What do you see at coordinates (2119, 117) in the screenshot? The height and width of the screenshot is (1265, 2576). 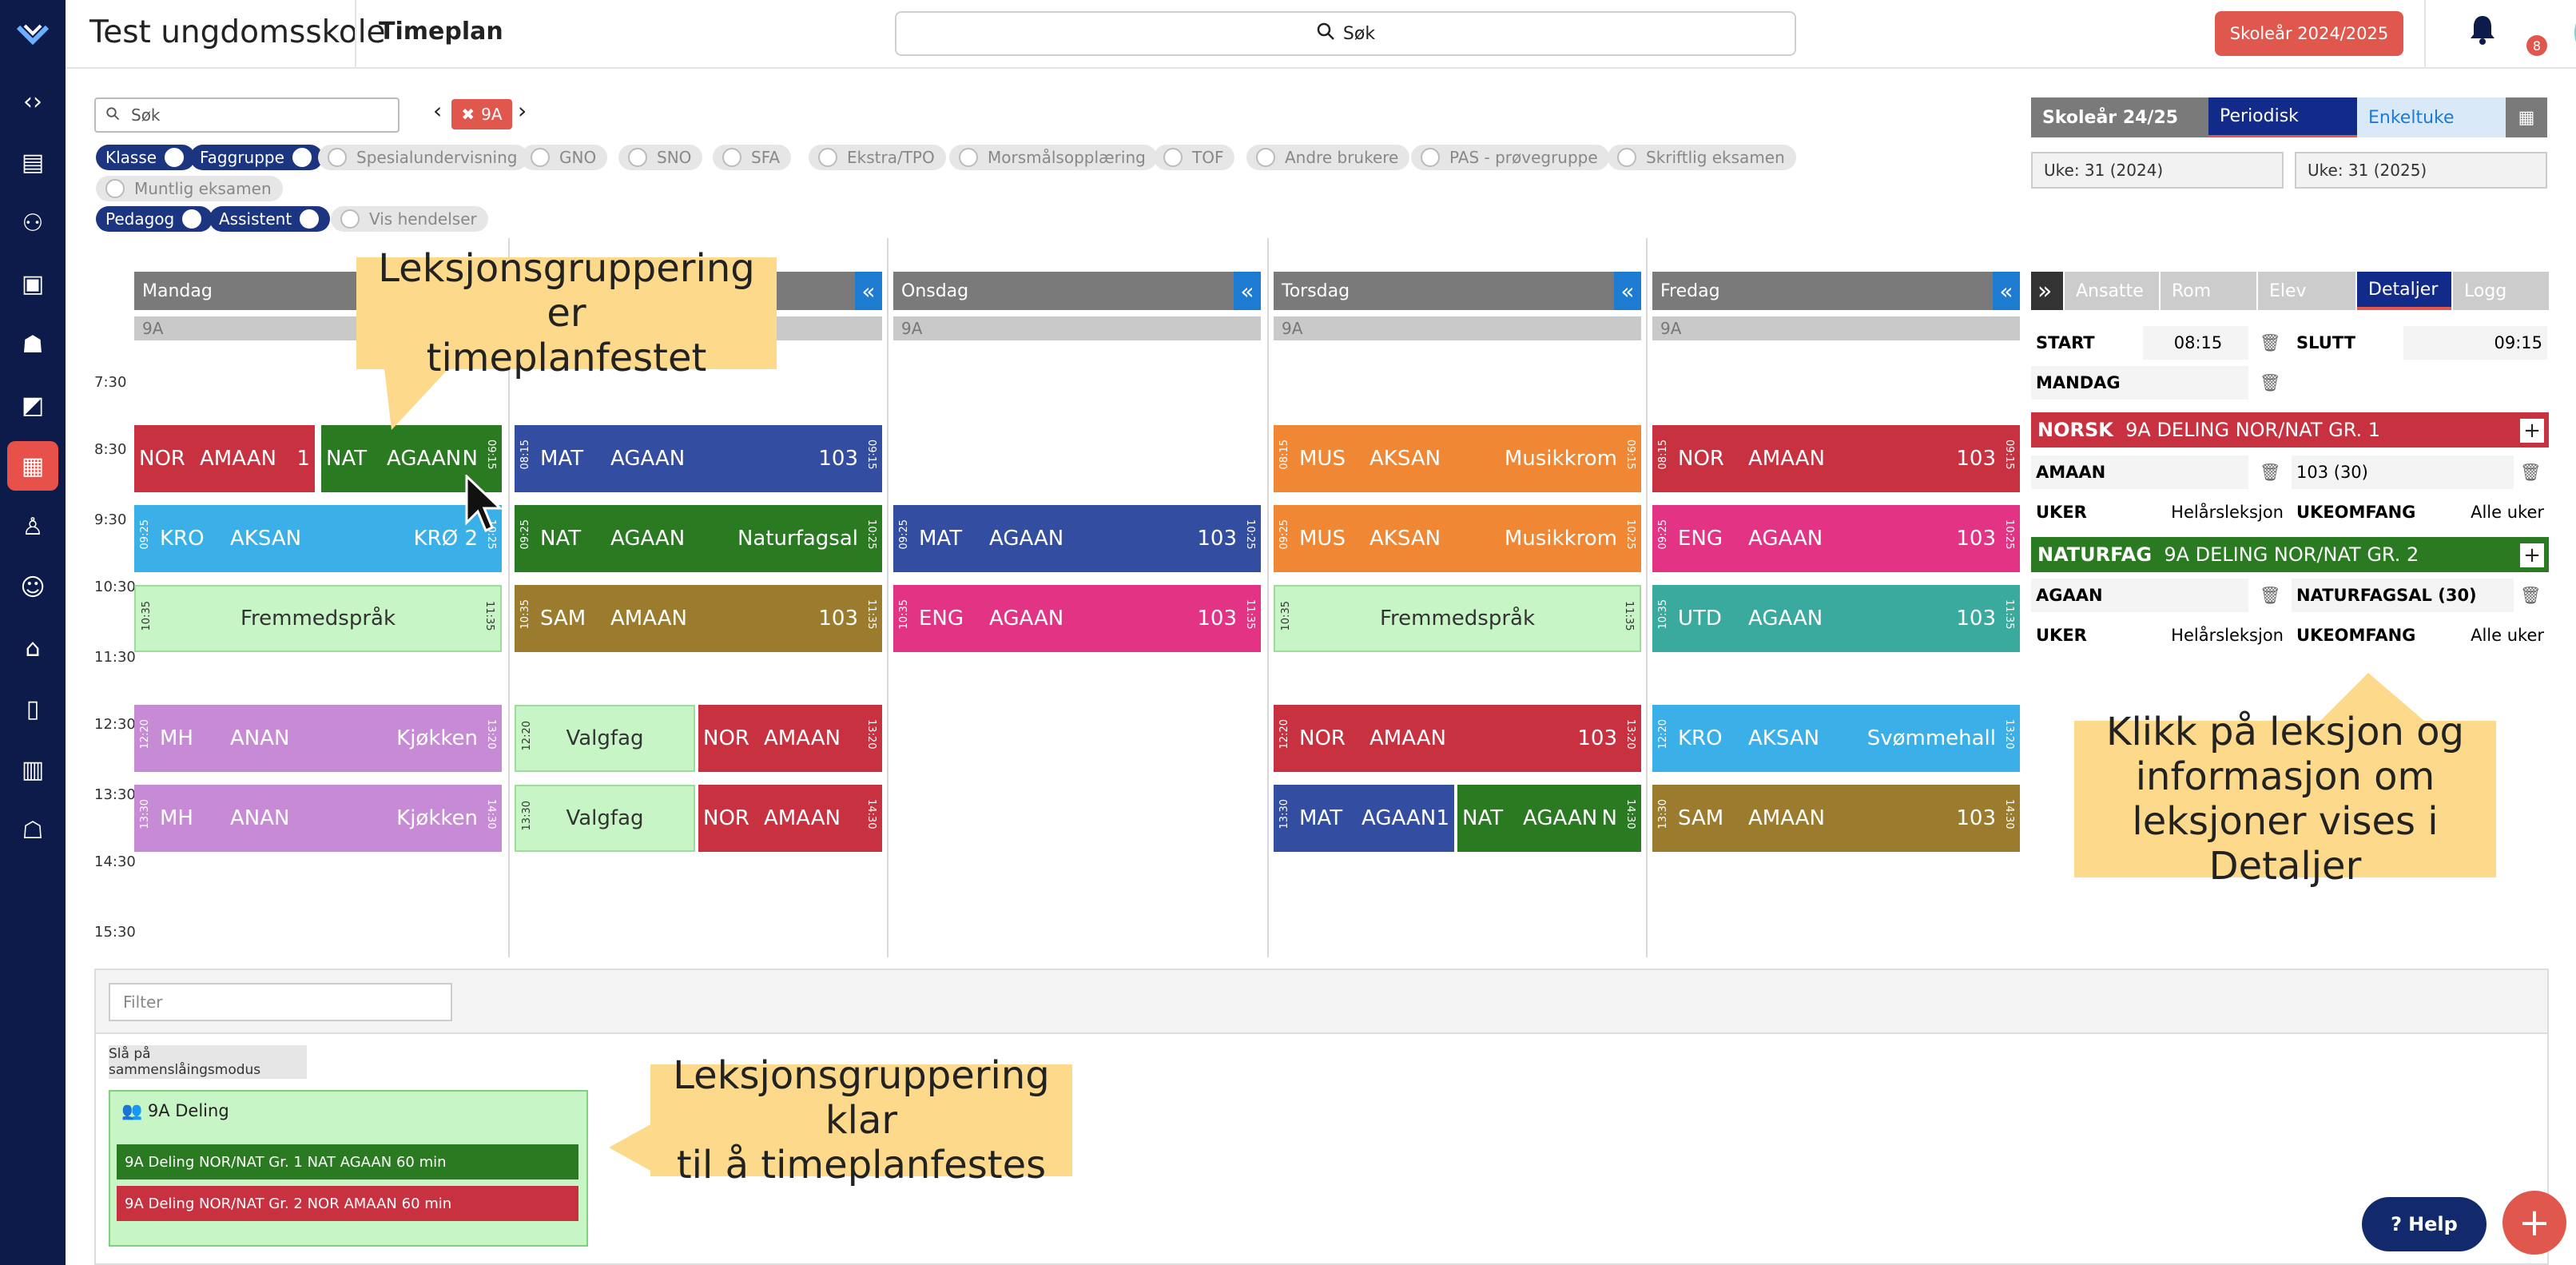 I see `tab-skolear: Skoleår 24/25` at bounding box center [2119, 117].